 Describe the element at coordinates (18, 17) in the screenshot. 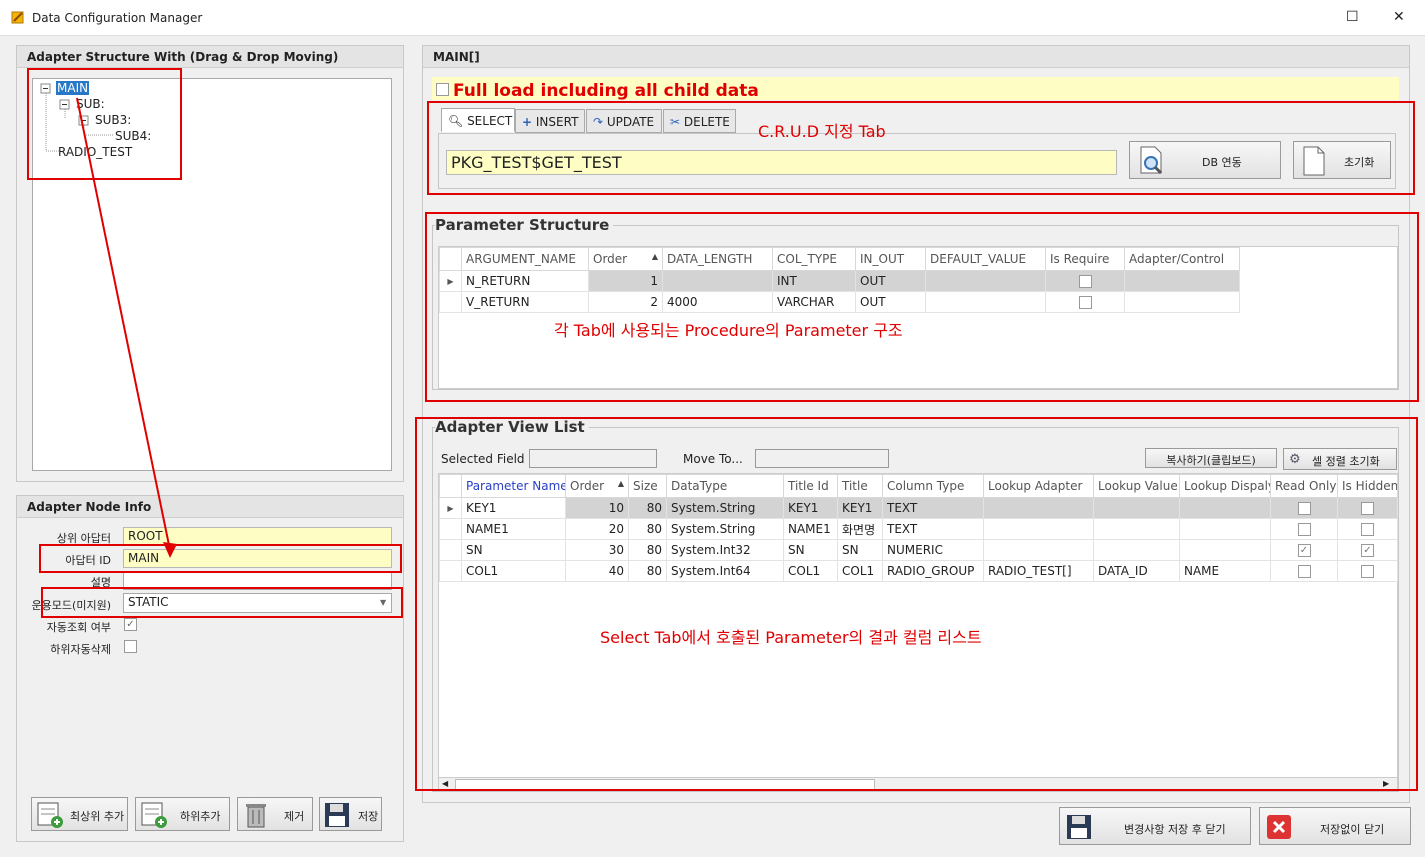

I see `app-icon` at that location.